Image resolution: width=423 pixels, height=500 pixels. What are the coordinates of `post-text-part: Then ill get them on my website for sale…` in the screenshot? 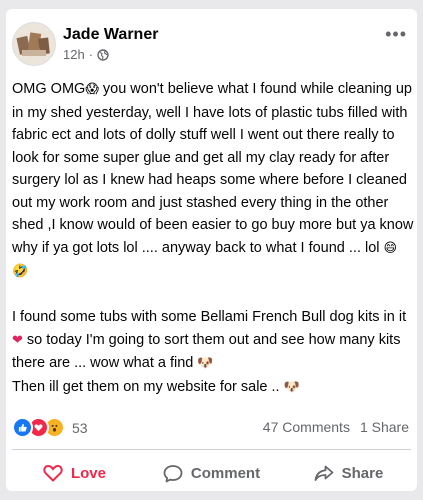 It's located at (148, 386).